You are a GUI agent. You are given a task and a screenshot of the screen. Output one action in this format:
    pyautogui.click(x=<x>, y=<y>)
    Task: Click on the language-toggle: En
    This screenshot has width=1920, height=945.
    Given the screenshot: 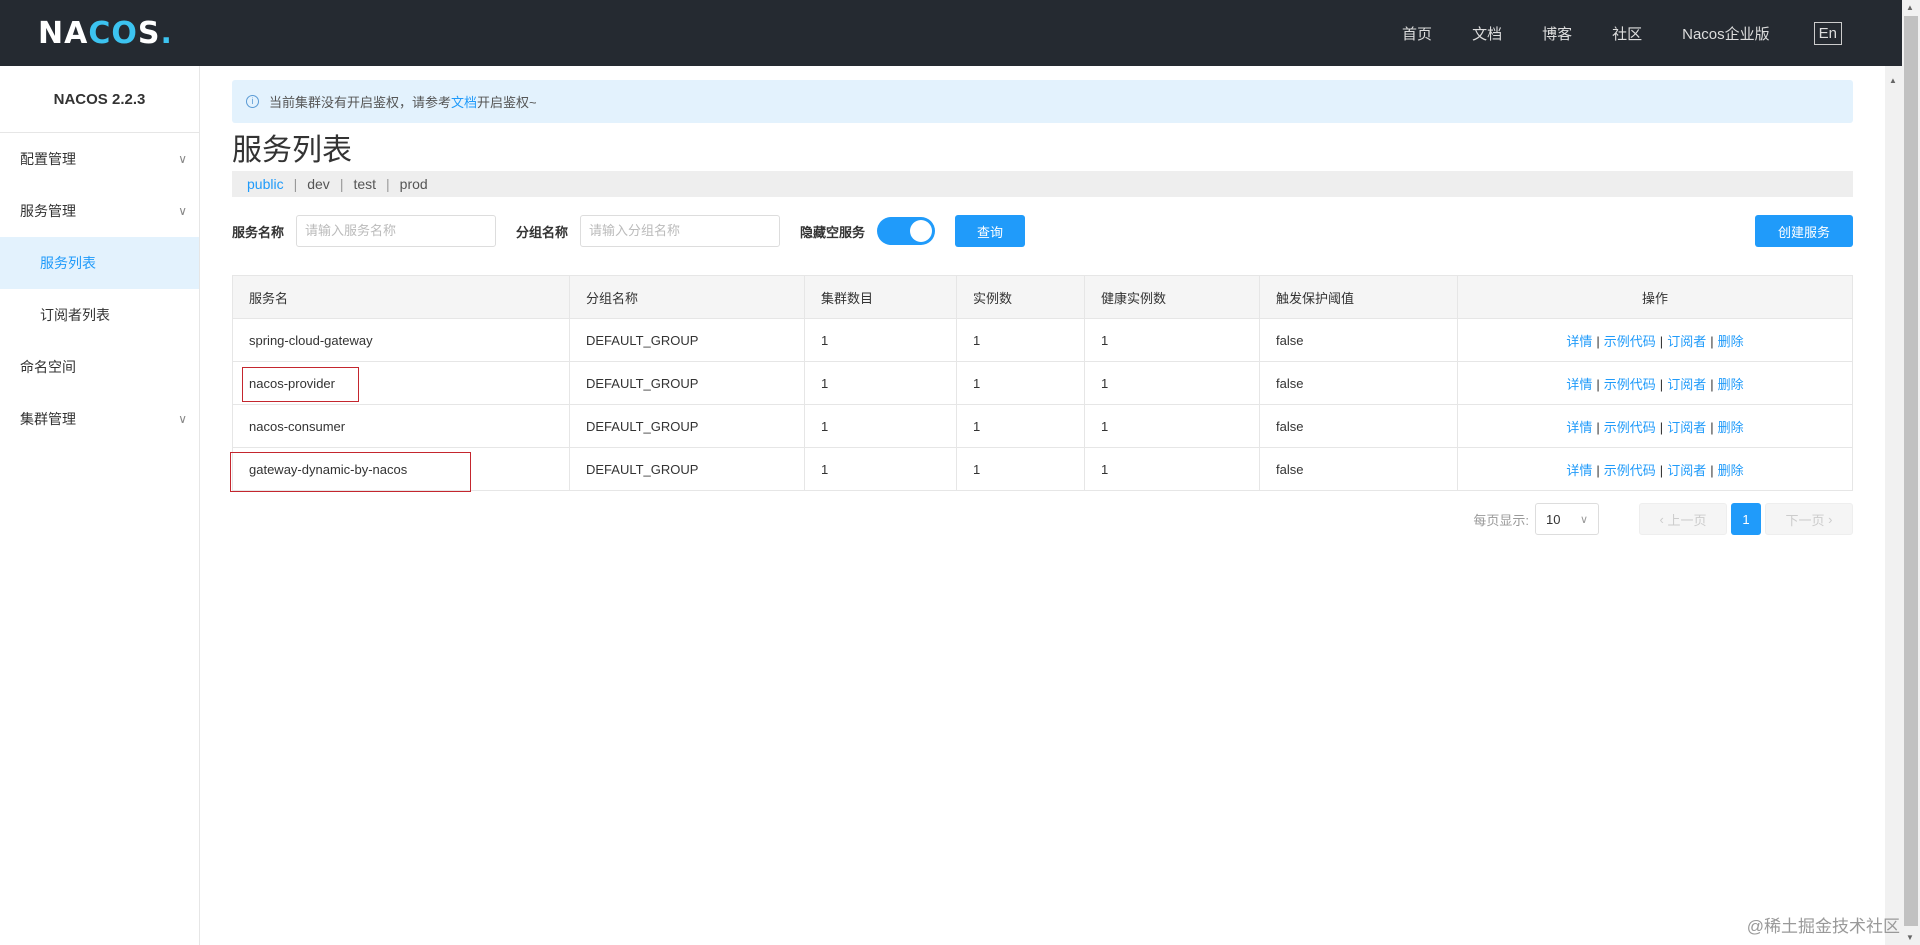 What is the action you would take?
    pyautogui.click(x=1827, y=33)
    